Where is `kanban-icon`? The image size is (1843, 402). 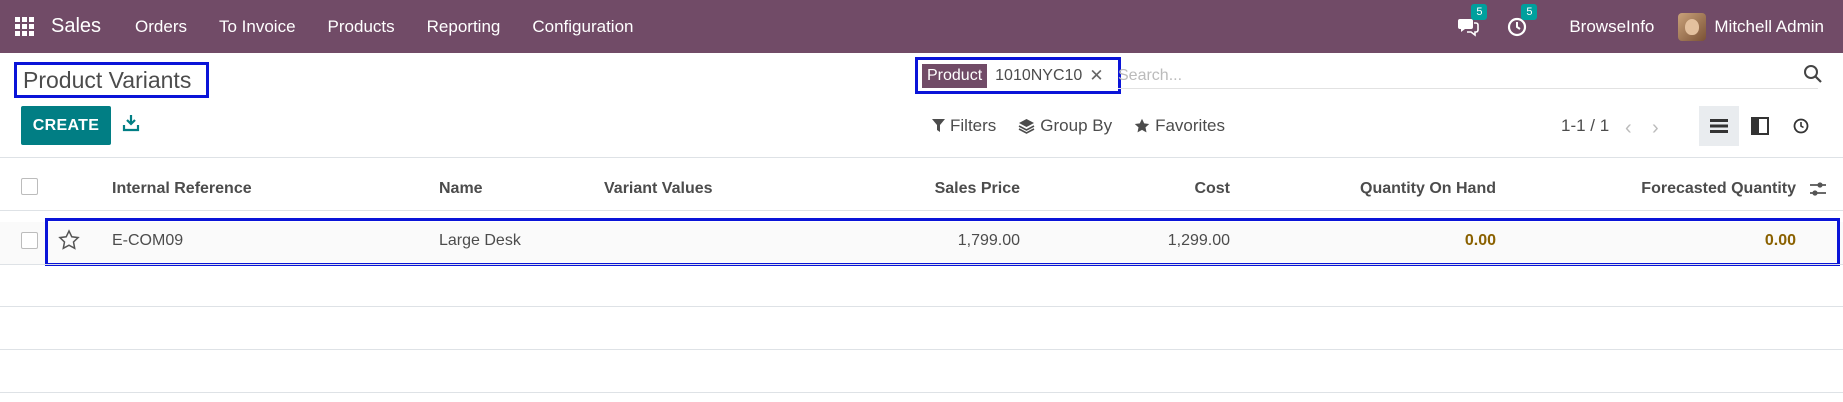 kanban-icon is located at coordinates (1760, 126).